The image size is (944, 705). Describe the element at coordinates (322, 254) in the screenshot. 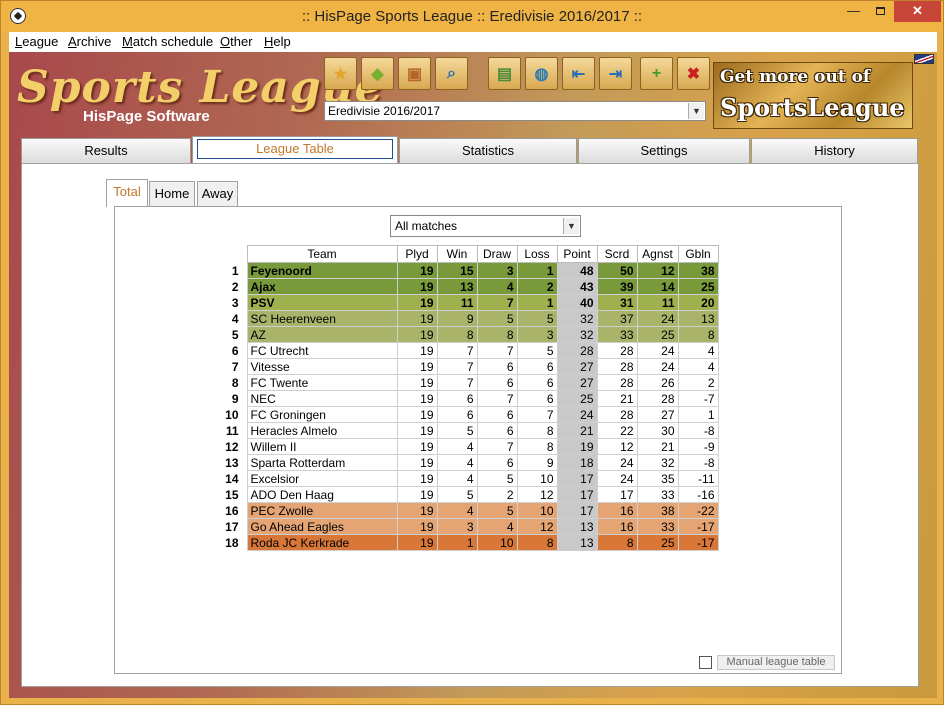

I see `col-team: Team` at that location.